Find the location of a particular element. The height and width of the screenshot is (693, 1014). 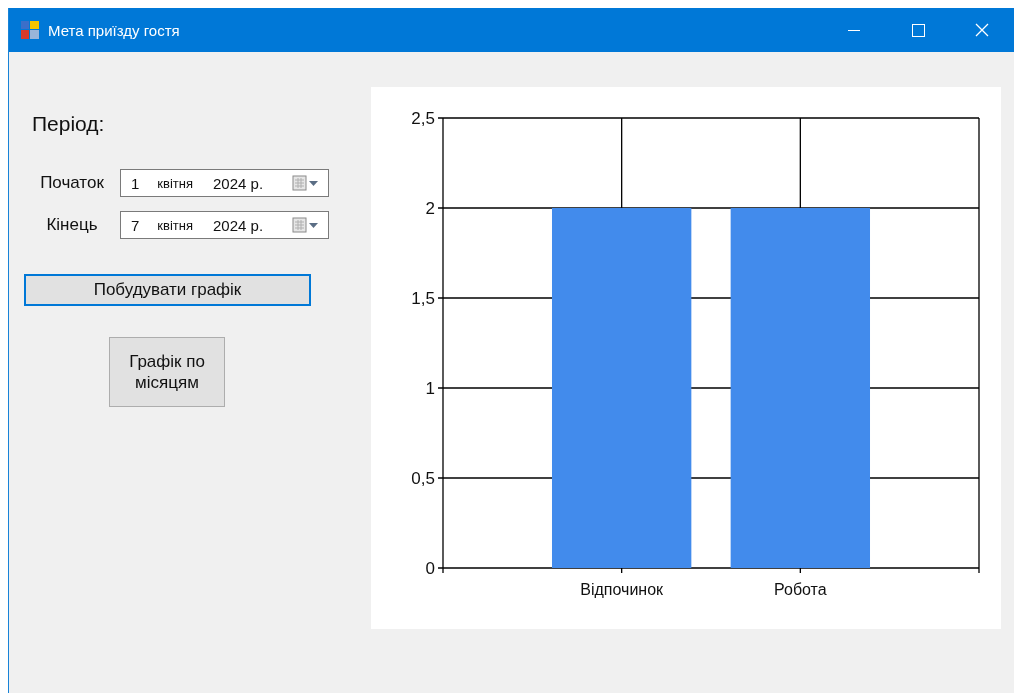

x-axis-label: Відпочинок is located at coordinates (622, 589).